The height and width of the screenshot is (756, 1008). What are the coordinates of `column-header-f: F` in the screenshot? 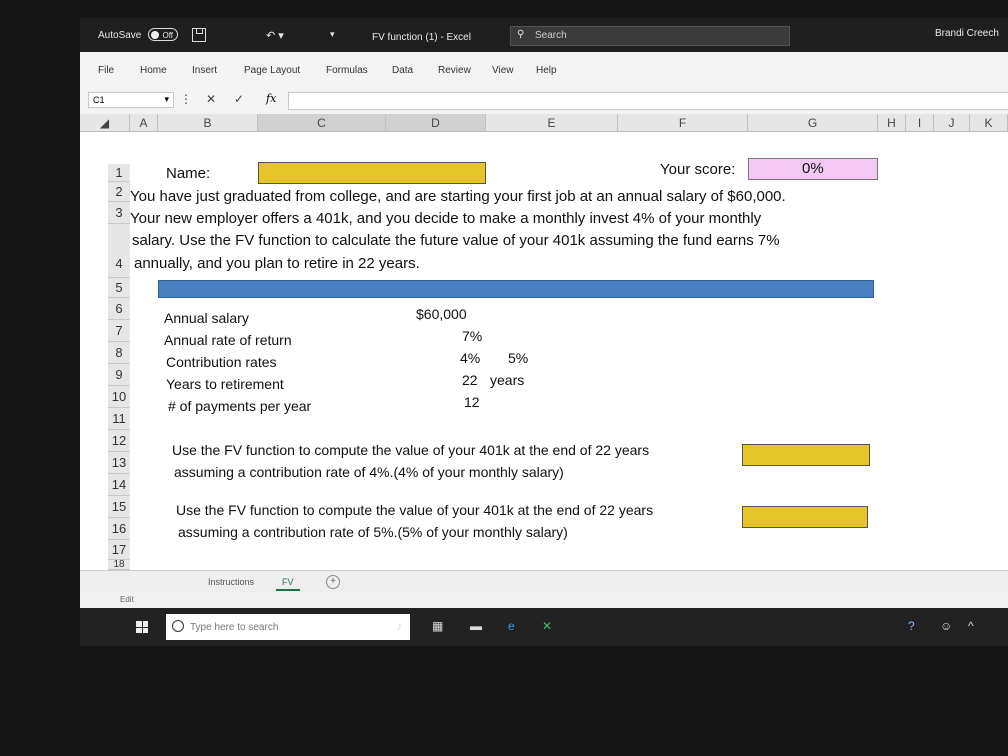 It's located at (683, 123).